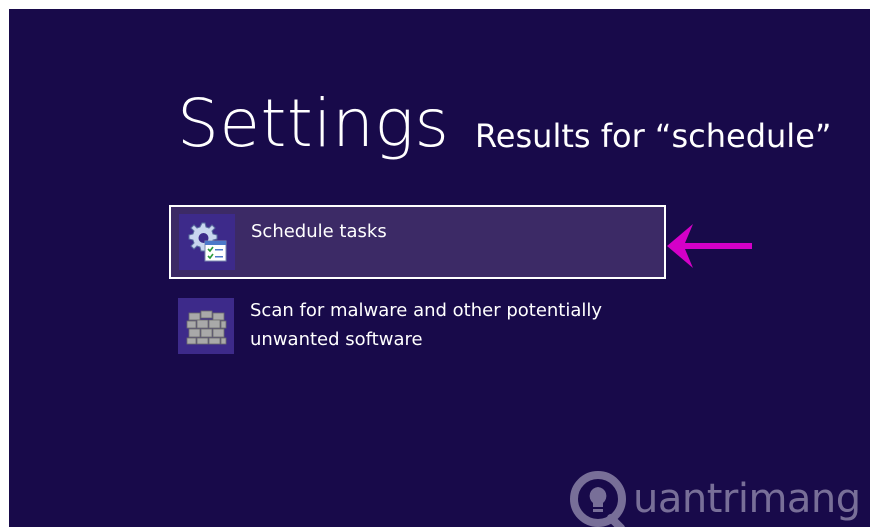  Describe the element at coordinates (319, 231) in the screenshot. I see `result-label: Schedule tasks` at that location.